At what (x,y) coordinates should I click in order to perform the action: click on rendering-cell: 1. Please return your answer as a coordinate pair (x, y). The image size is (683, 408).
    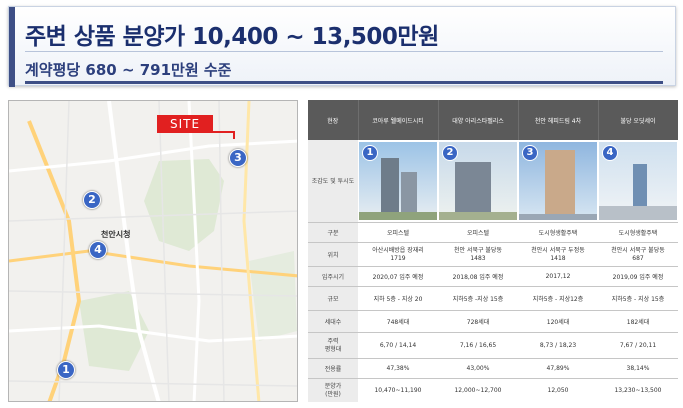
    Looking at the image, I should click on (398, 181).